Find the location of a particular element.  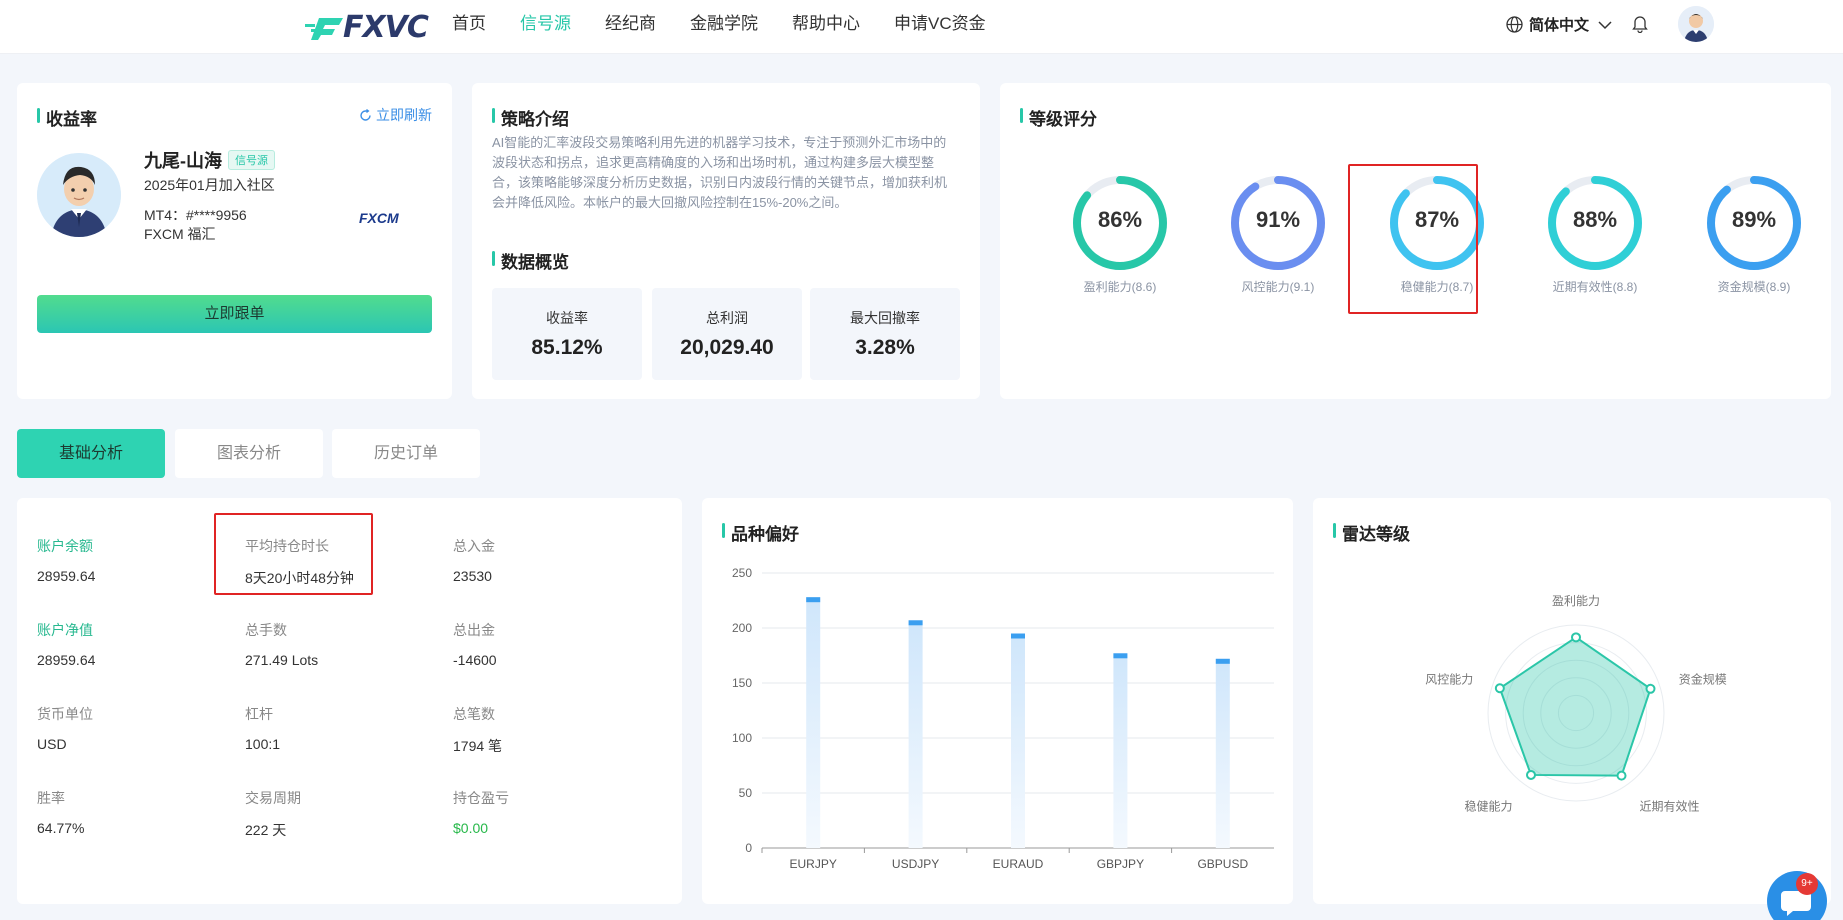

refresh-button: 立即刷新 is located at coordinates (395, 115).